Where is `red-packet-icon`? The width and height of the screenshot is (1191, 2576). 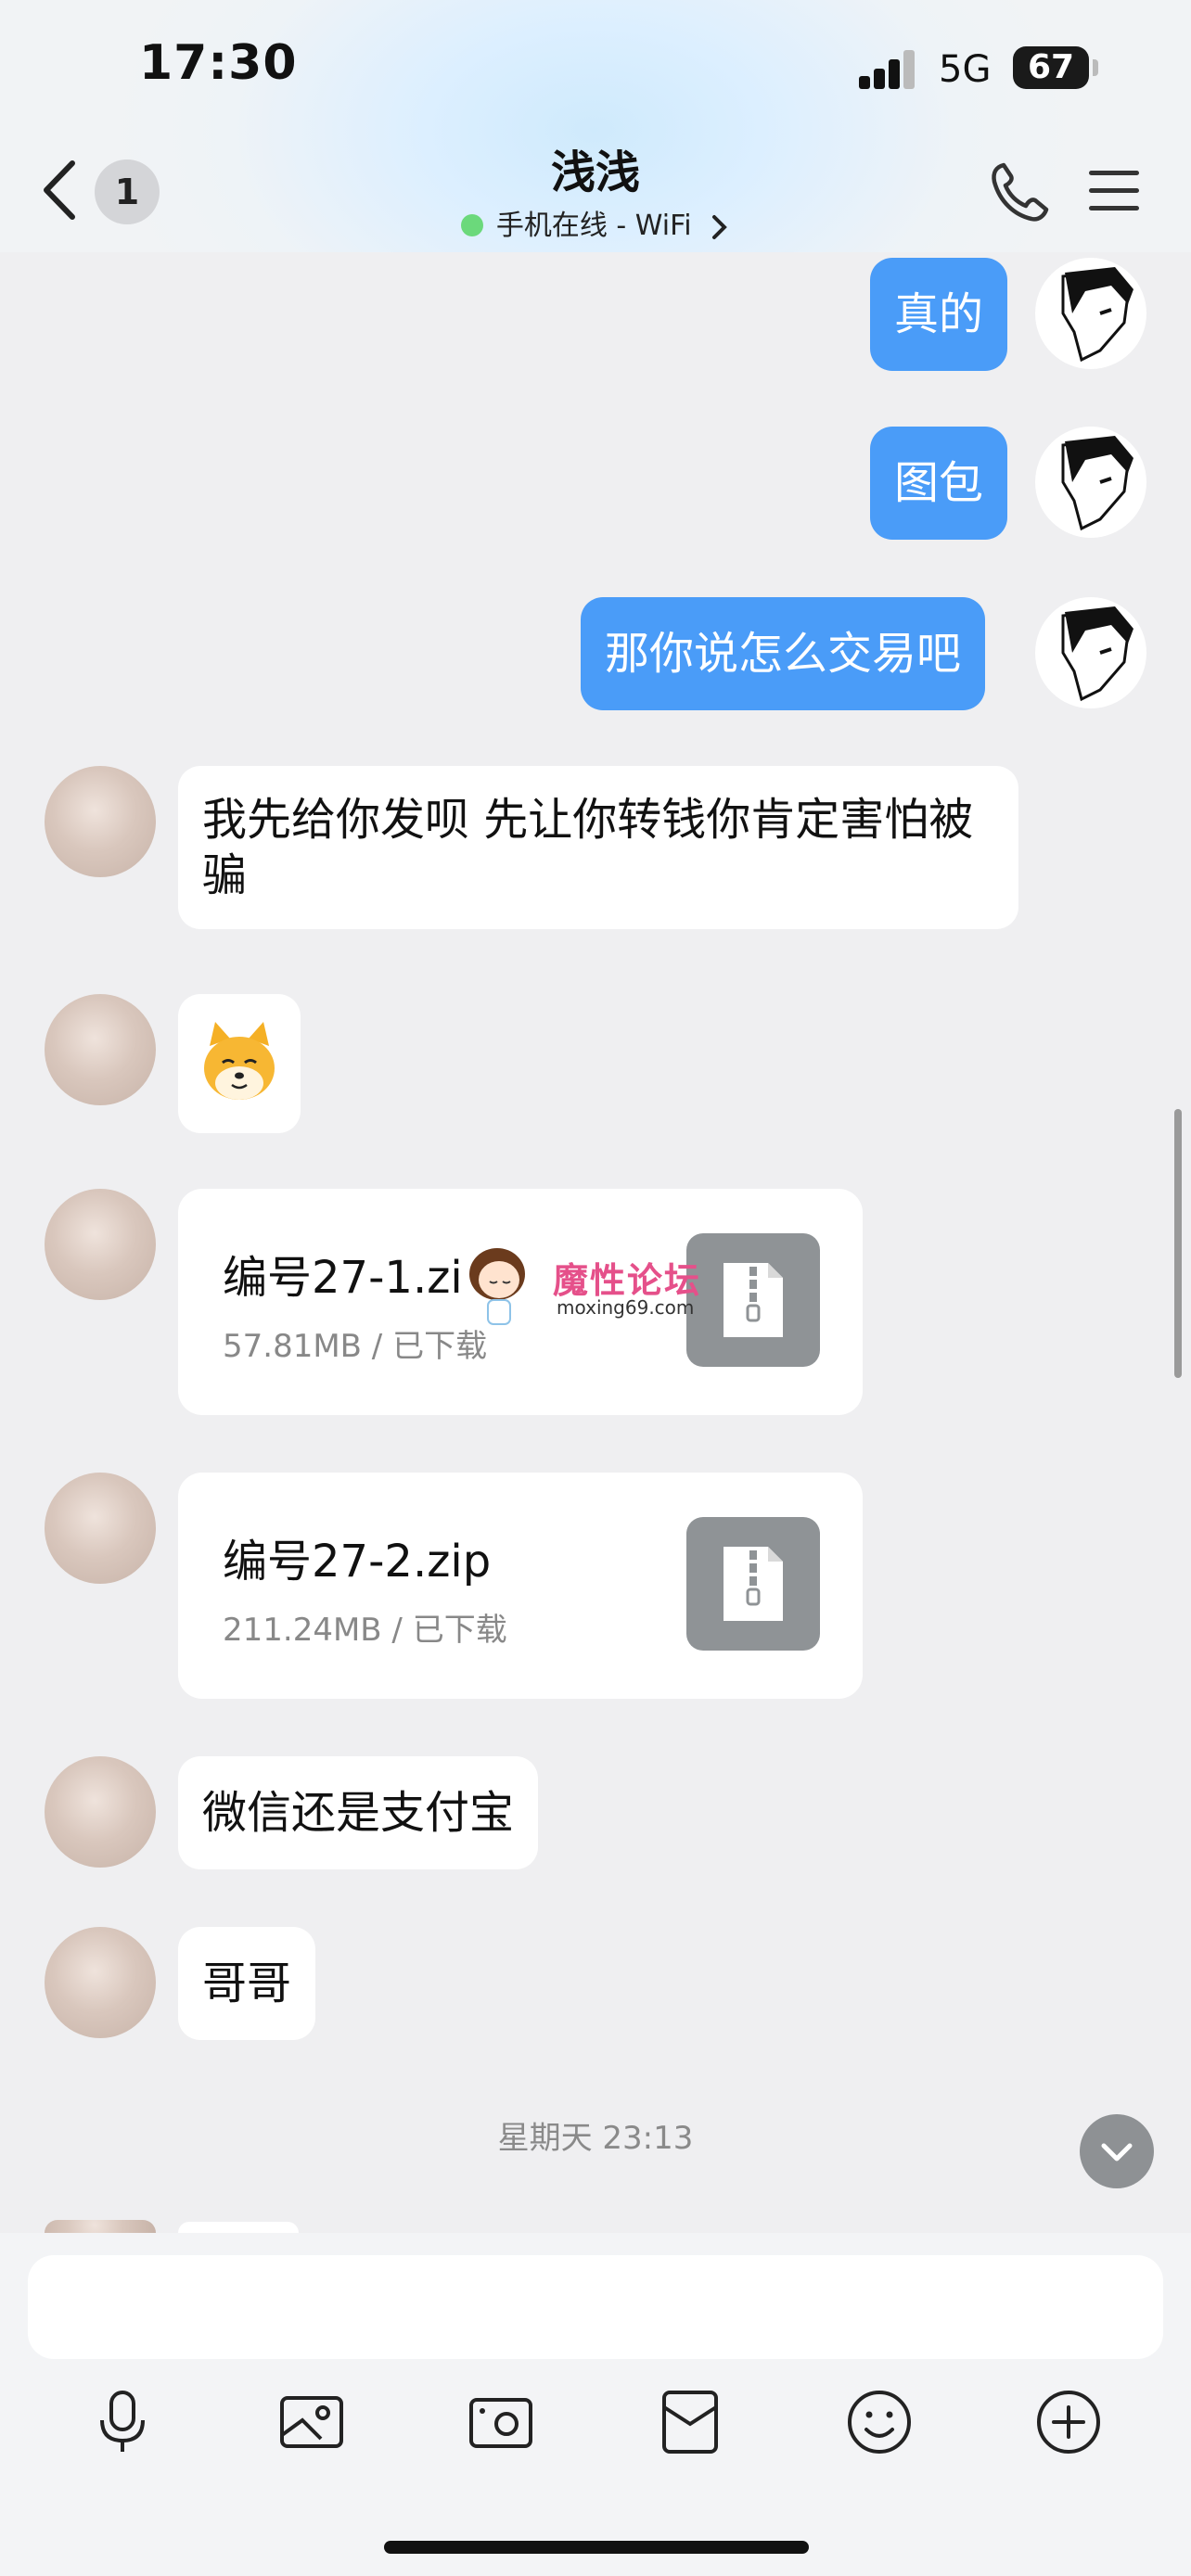
red-packet-icon is located at coordinates (690, 2422).